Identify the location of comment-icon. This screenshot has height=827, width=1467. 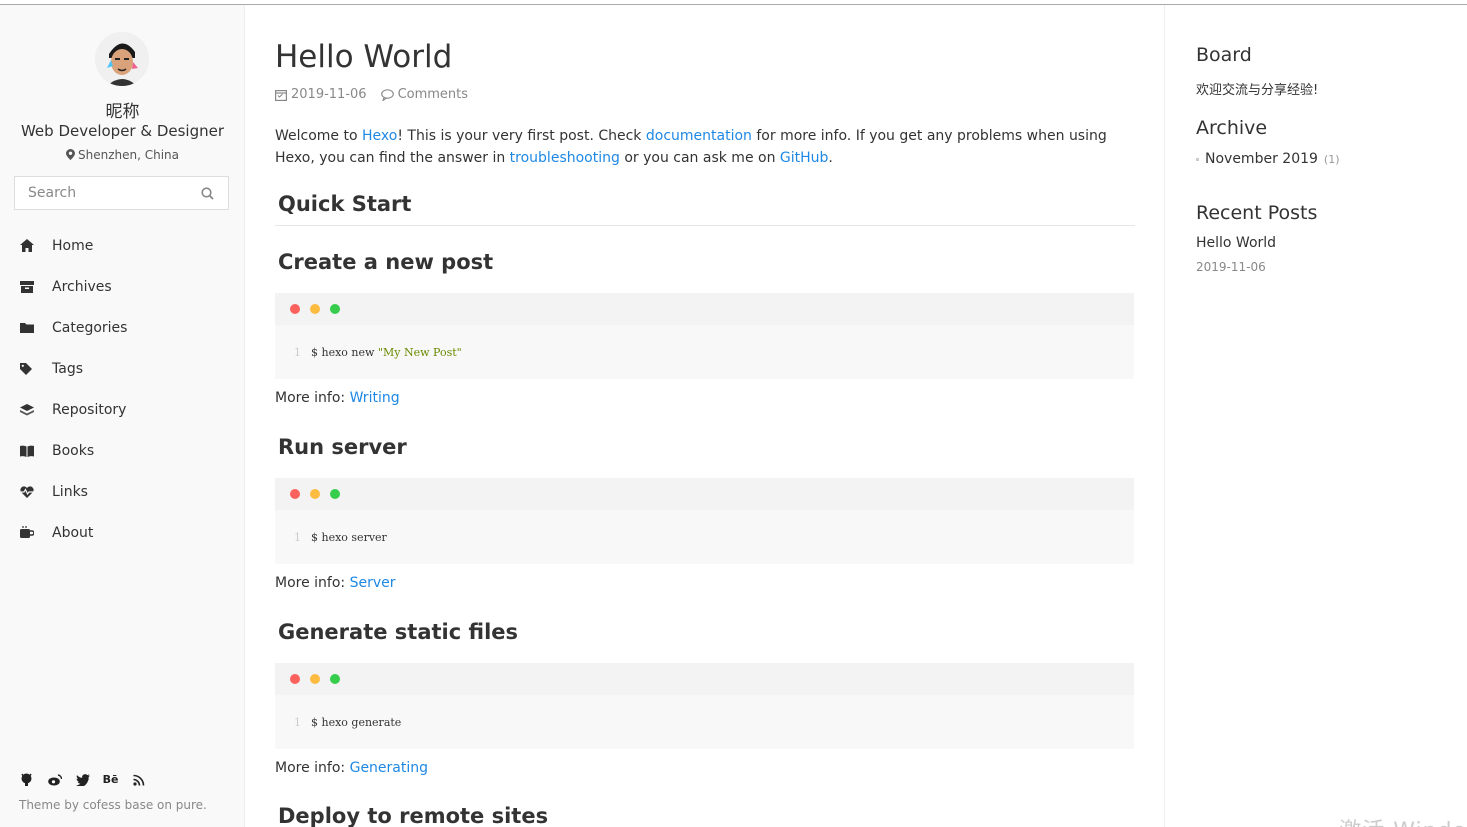
(387, 94).